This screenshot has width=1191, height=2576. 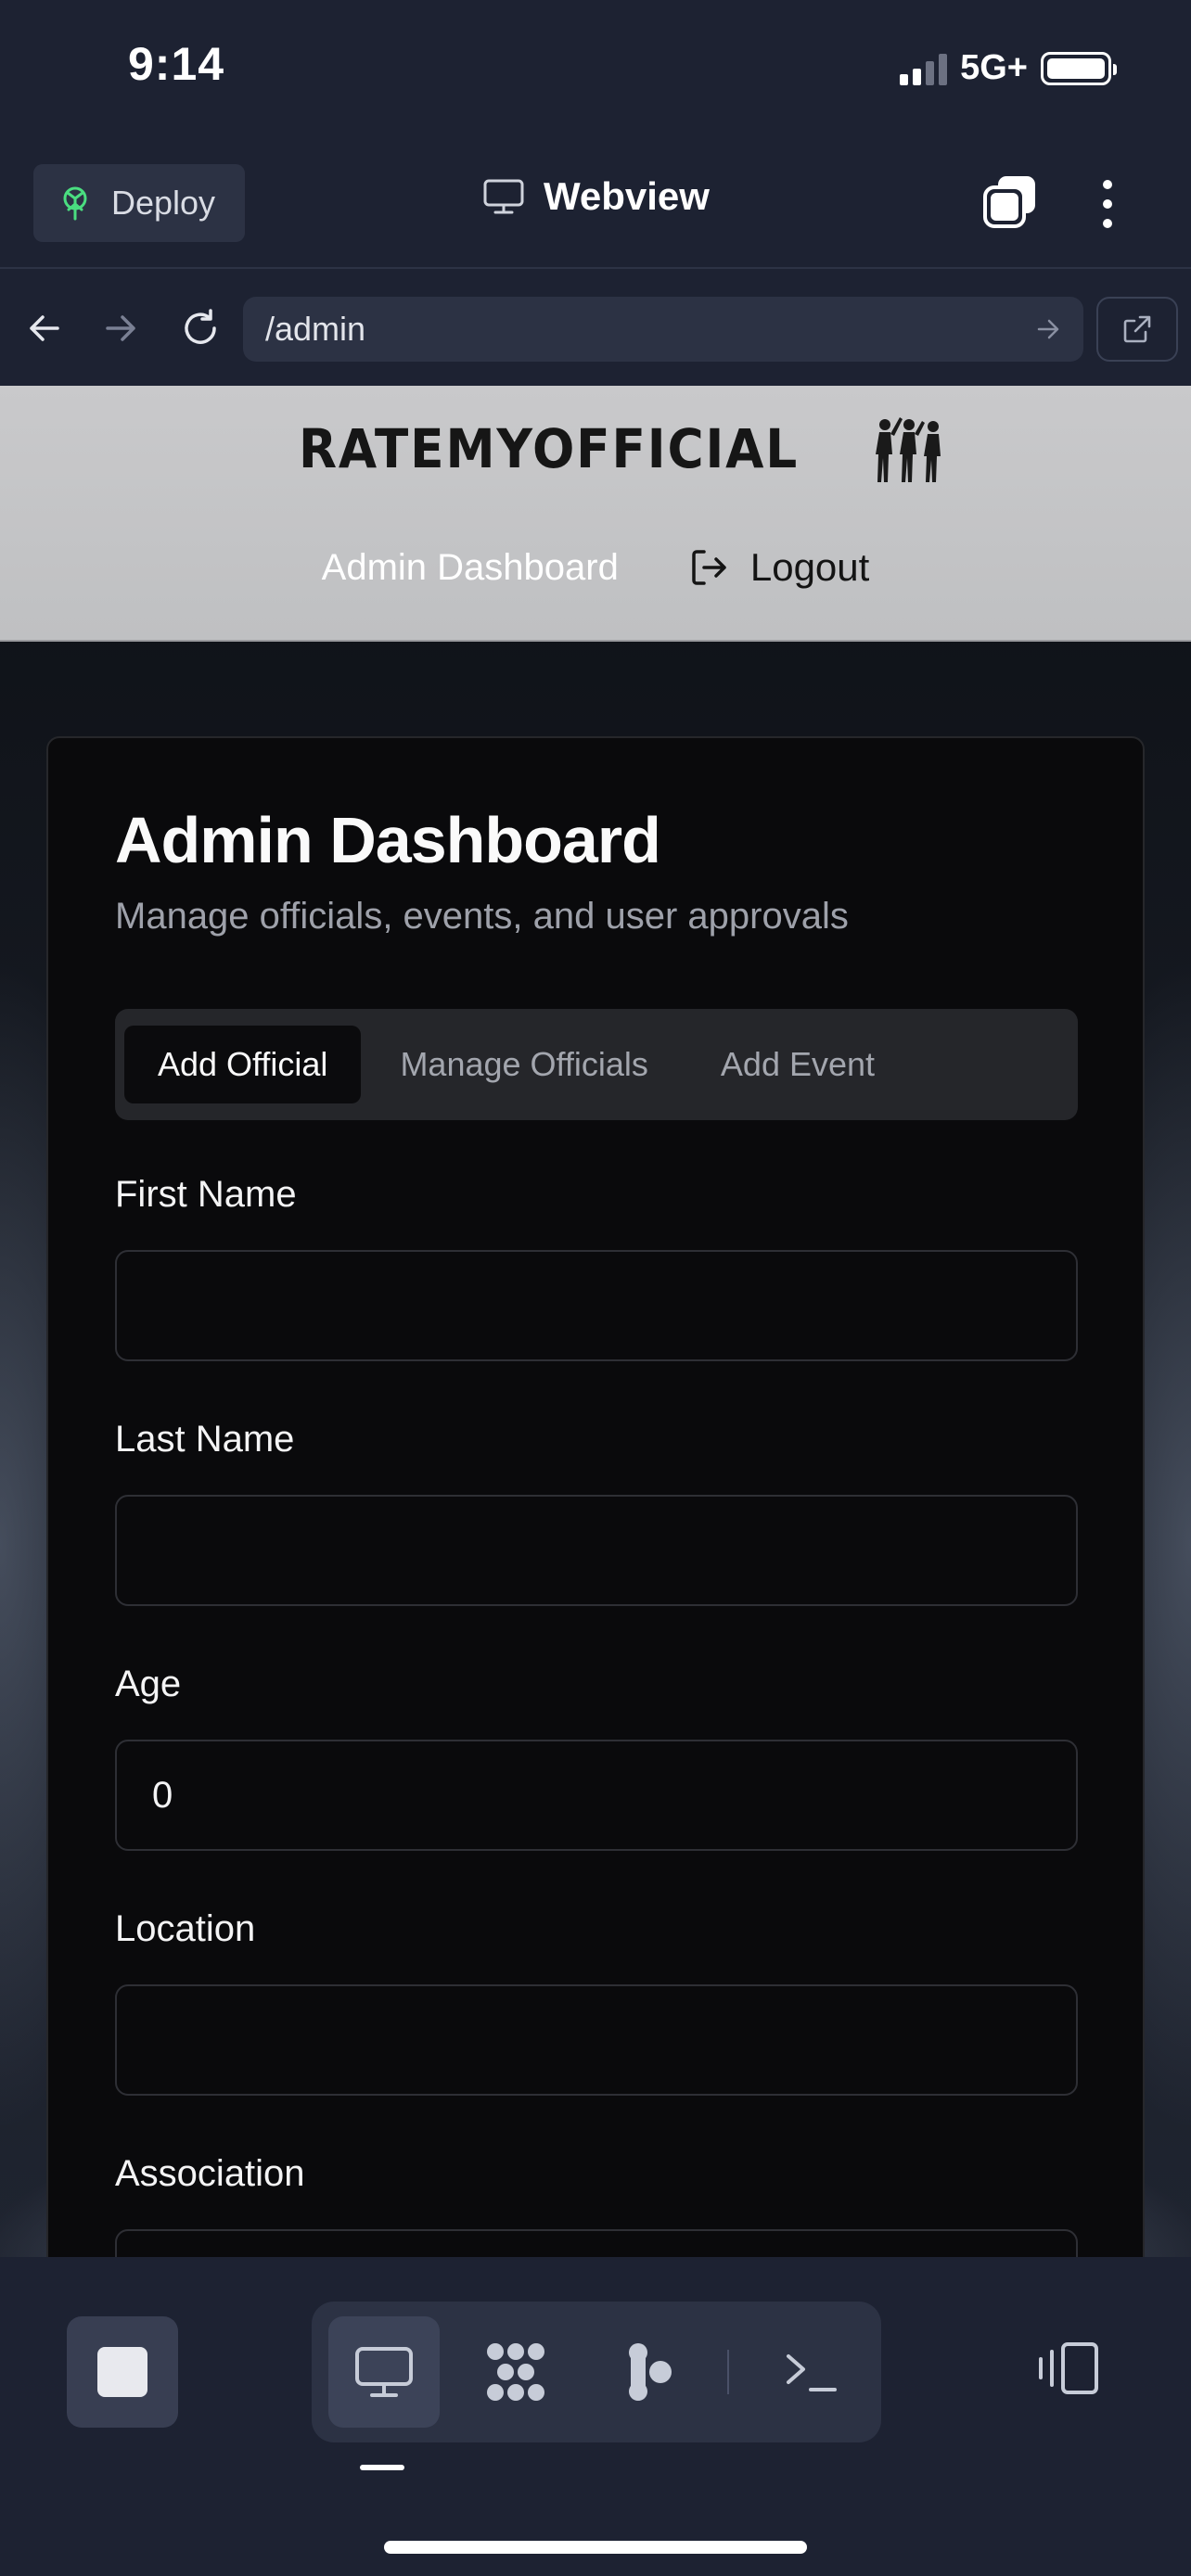 What do you see at coordinates (595, 2547) in the screenshot?
I see `home-indicator` at bounding box center [595, 2547].